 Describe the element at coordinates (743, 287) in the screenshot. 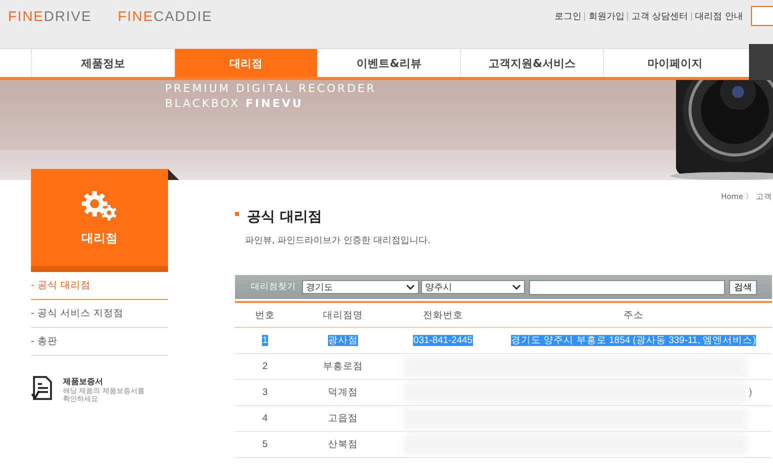

I see `search-button: 검색` at that location.